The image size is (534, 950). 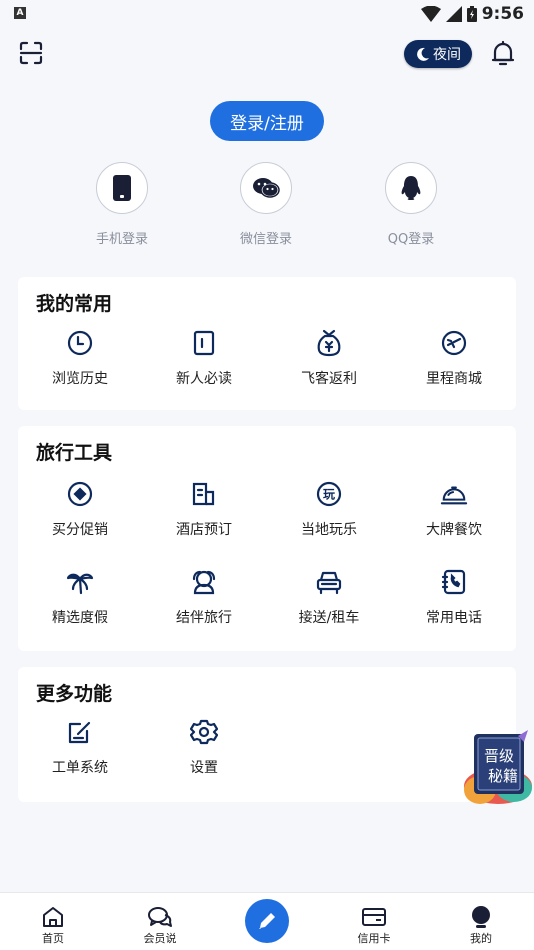 I want to click on nav-credit-card: 信用卡, so click(x=374, y=925).